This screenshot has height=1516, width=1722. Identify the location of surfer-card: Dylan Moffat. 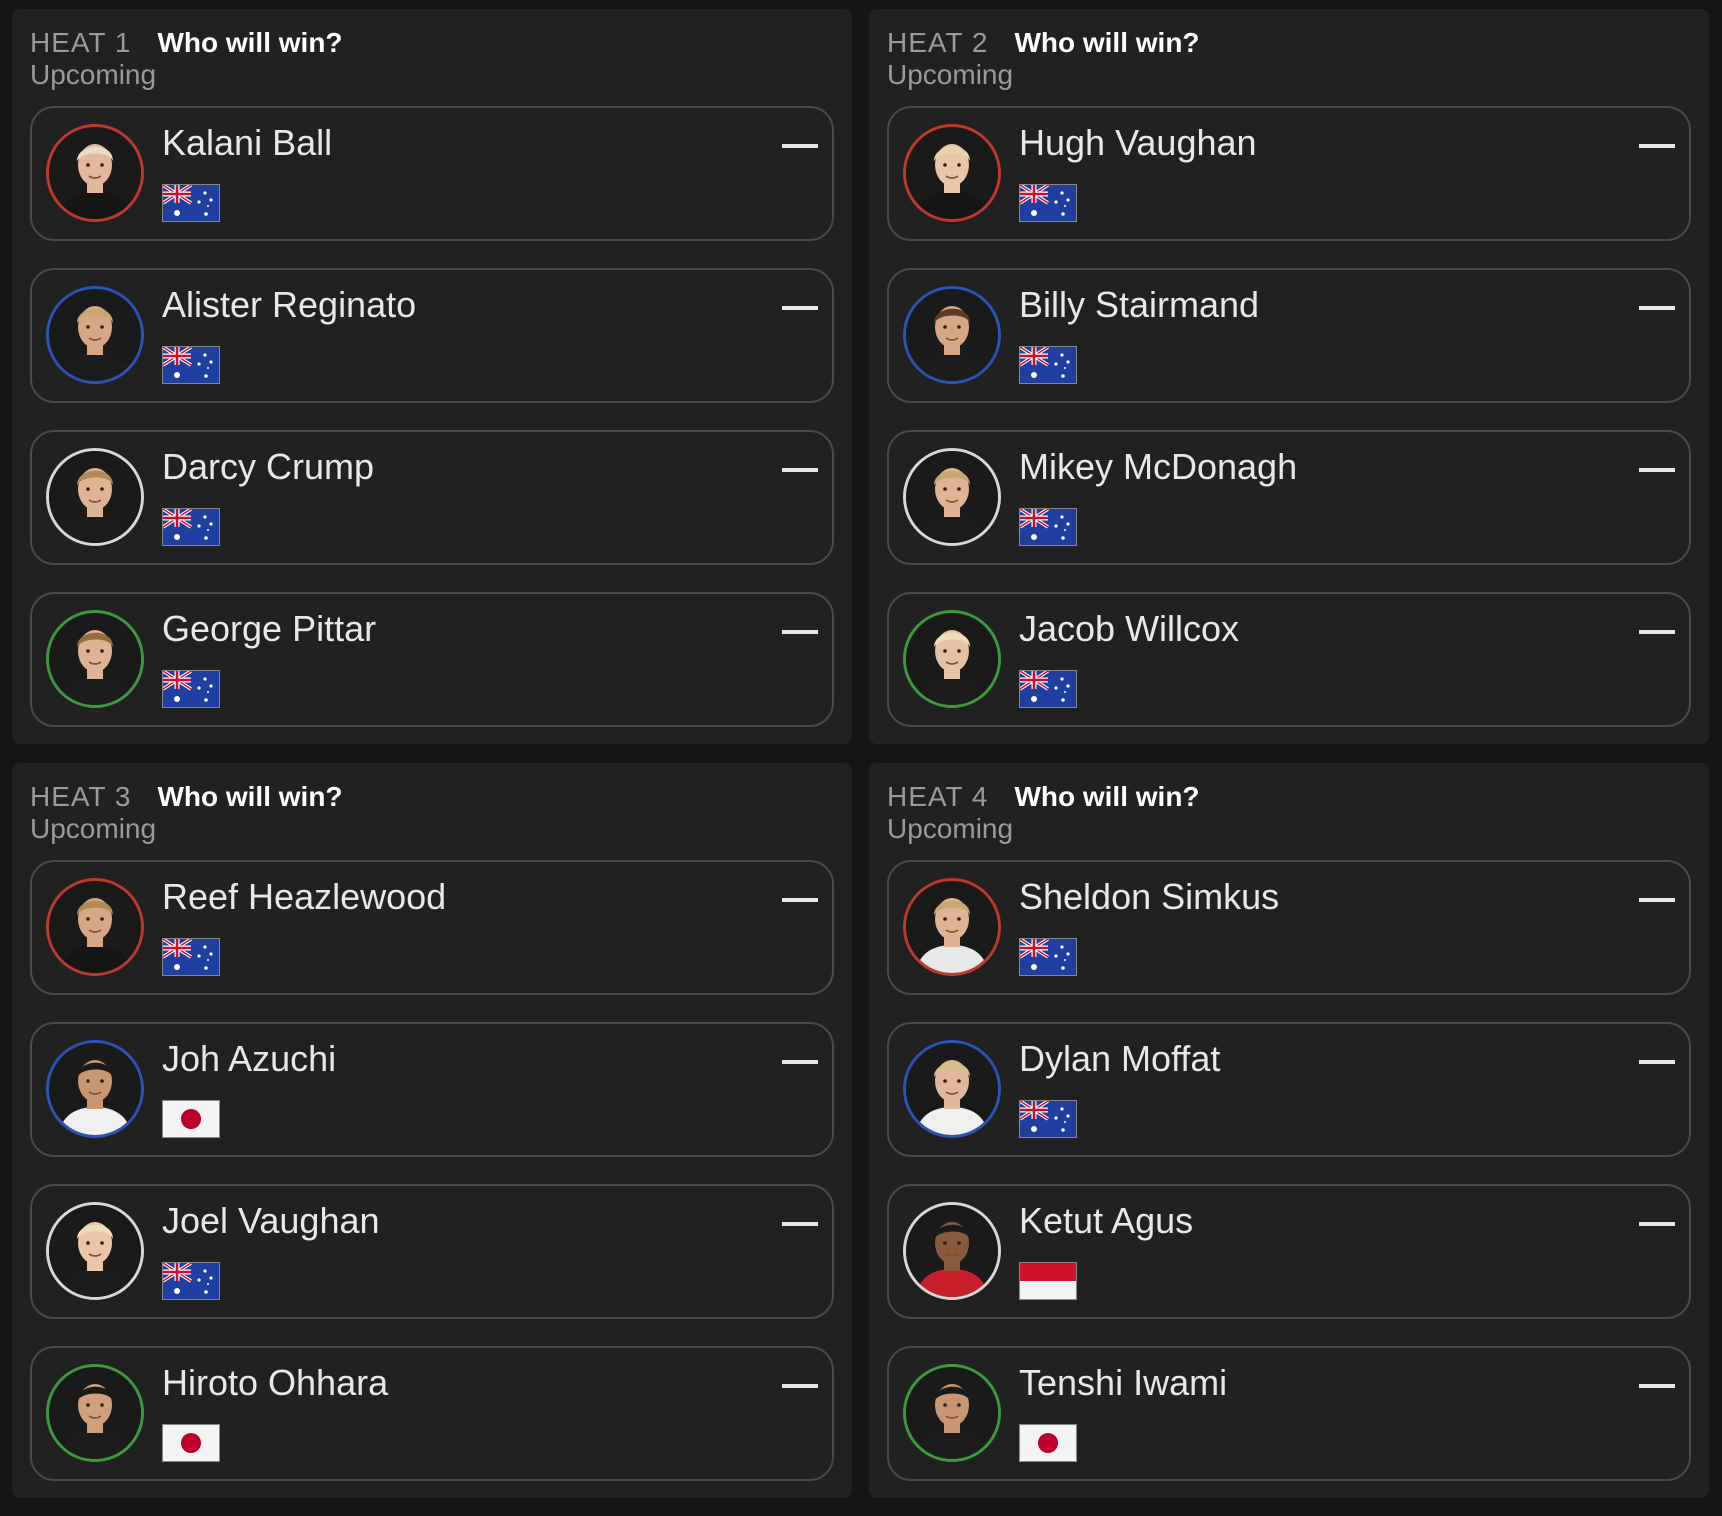
(1289, 1089).